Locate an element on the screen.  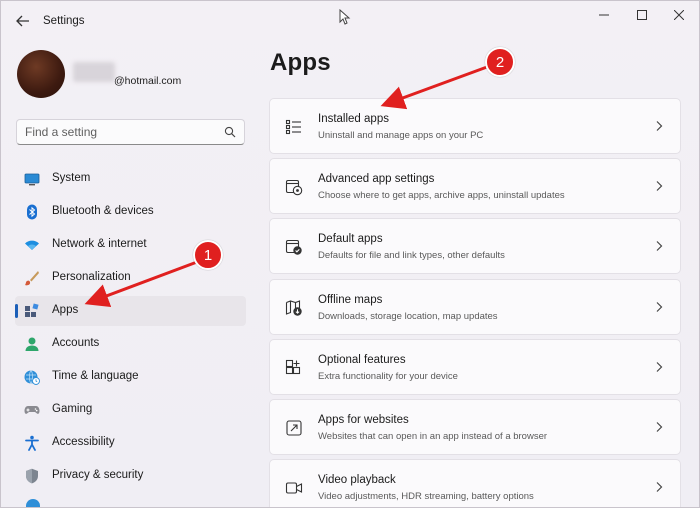
add-feature-icon is located at coordinates (293, 367).